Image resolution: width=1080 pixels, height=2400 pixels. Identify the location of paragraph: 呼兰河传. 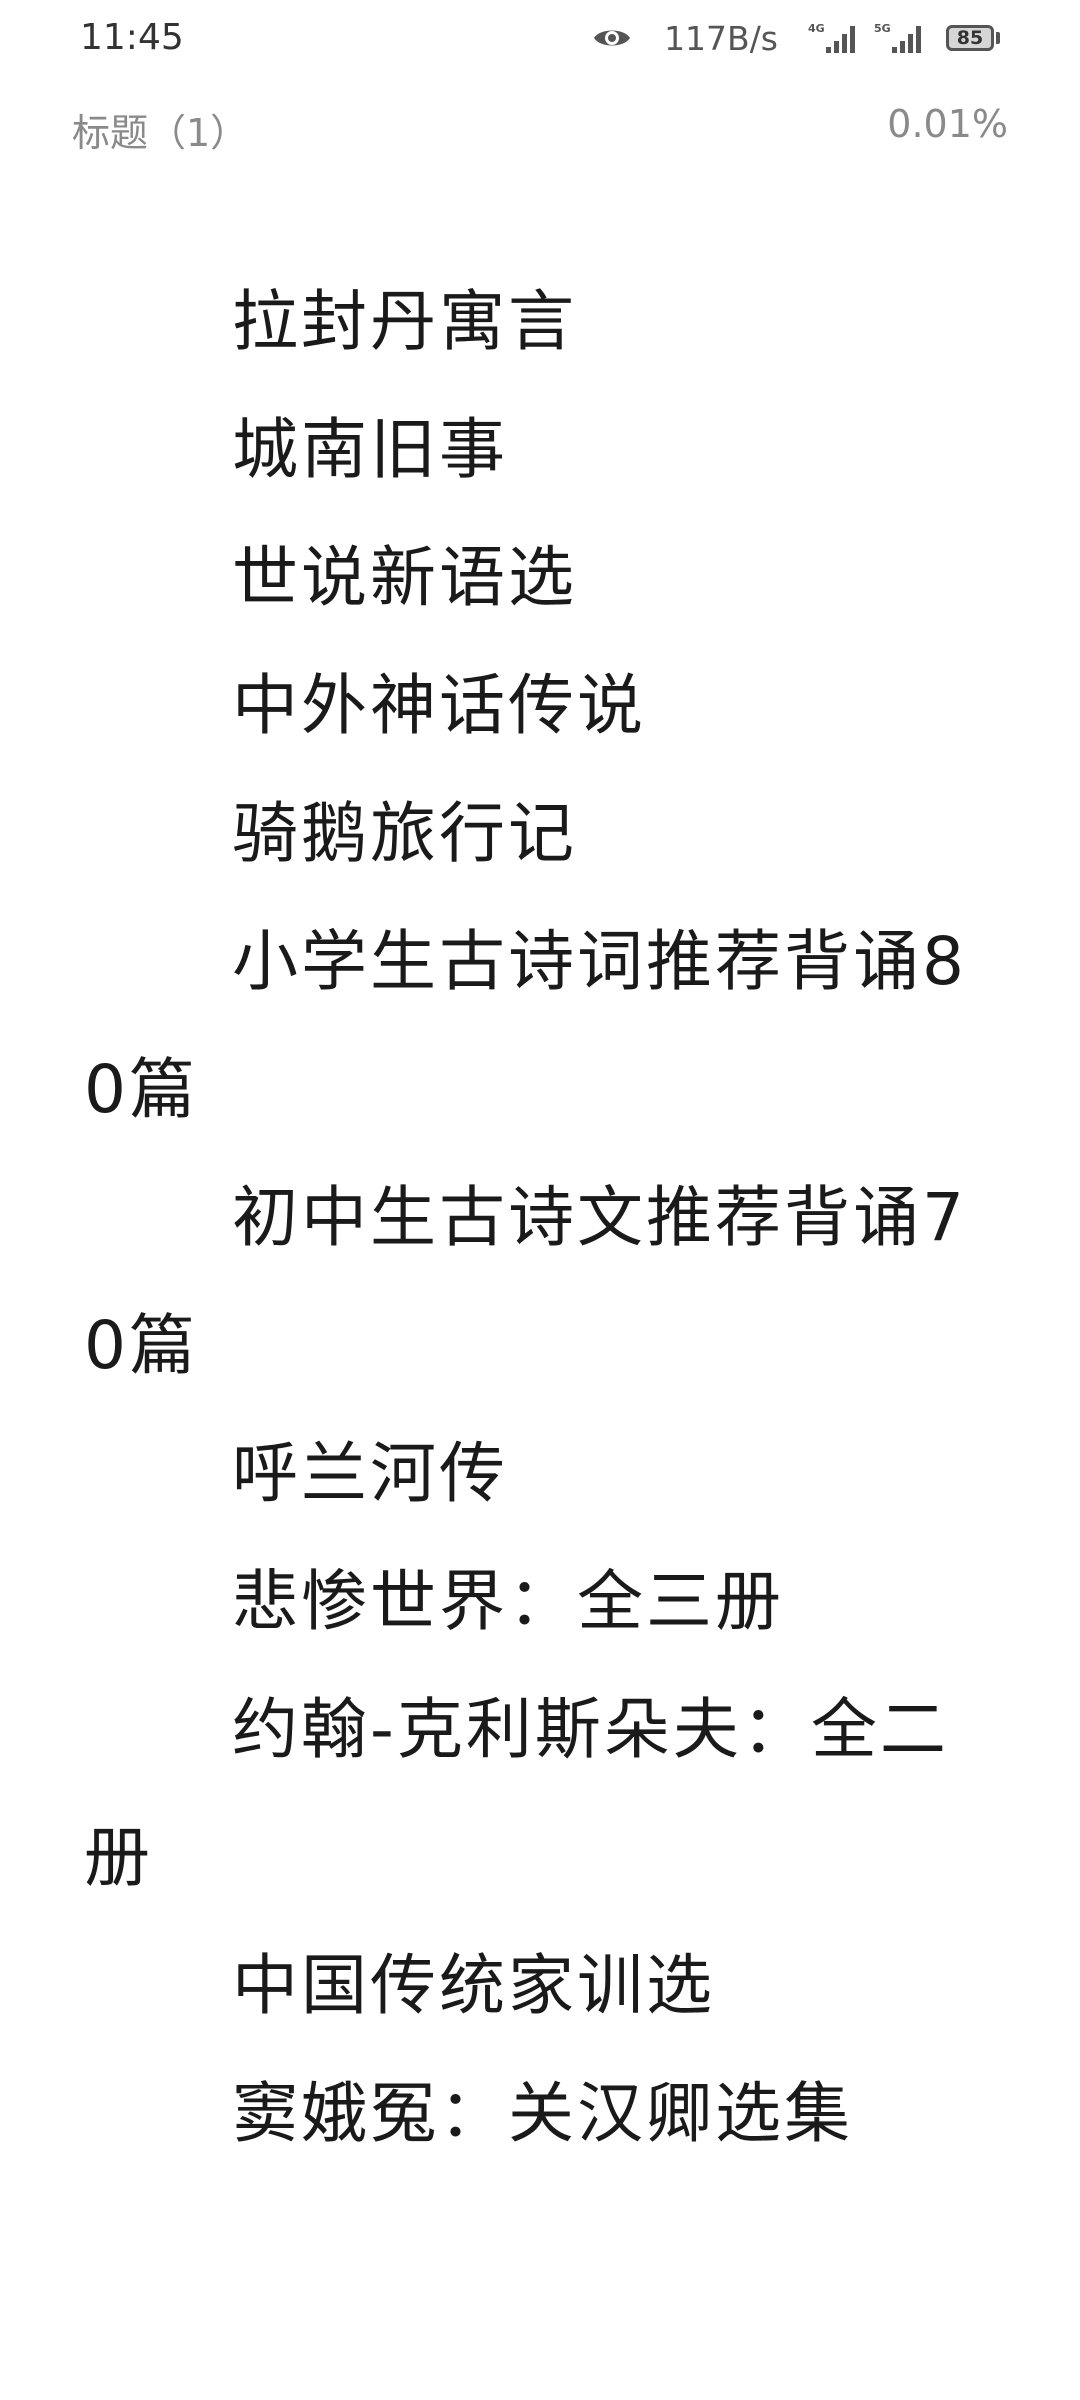
(370, 1473).